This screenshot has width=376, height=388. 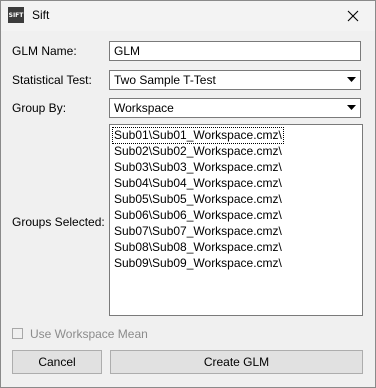 I want to click on statistical-test-select: Two Sample T-Test, so click(x=235, y=80).